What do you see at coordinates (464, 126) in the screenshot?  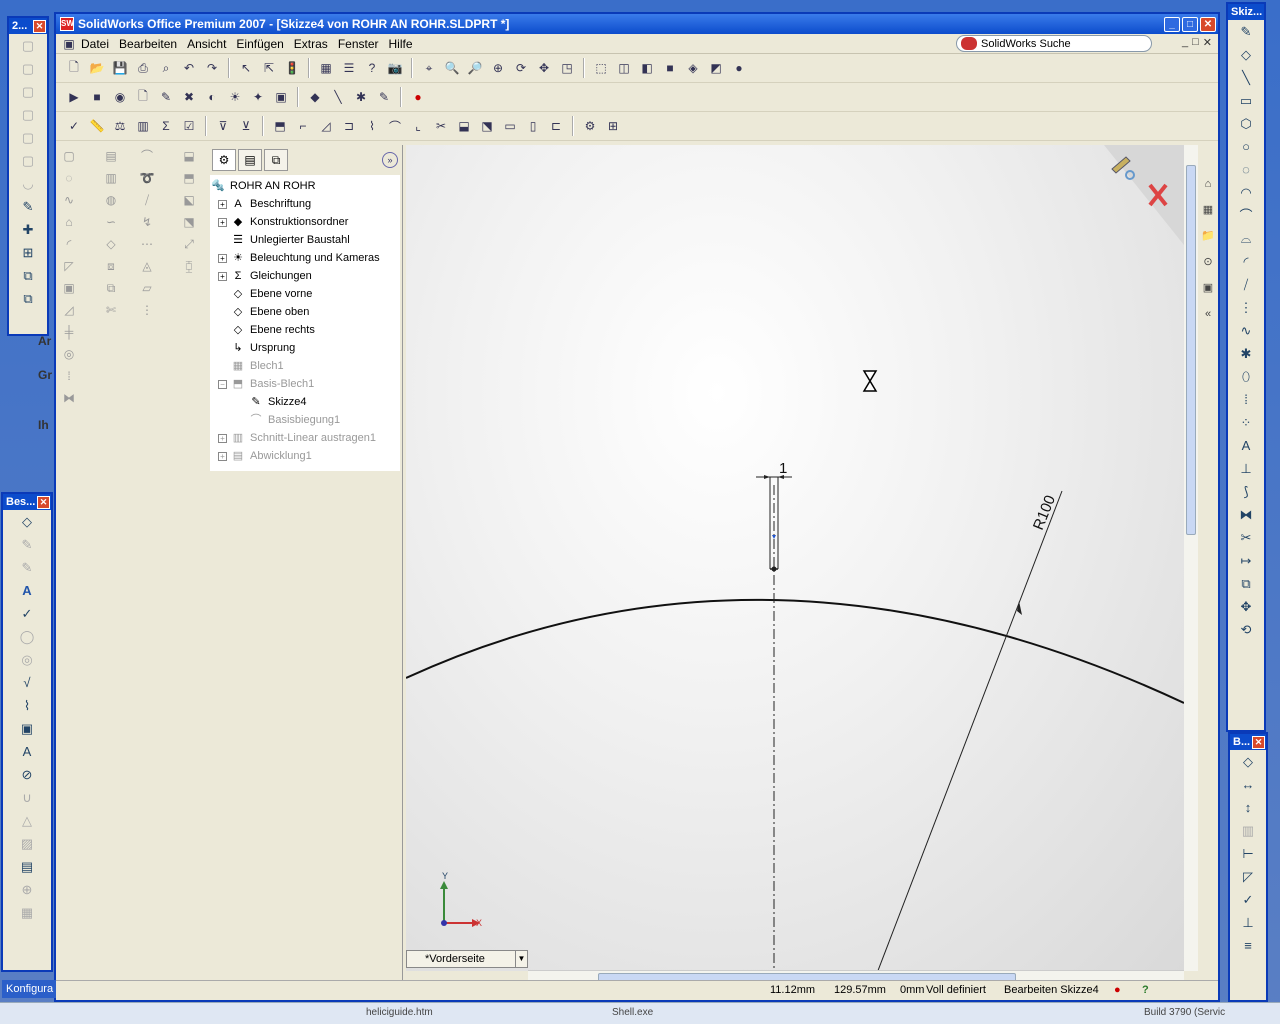 I see `unfold-icon: ⬓` at bounding box center [464, 126].